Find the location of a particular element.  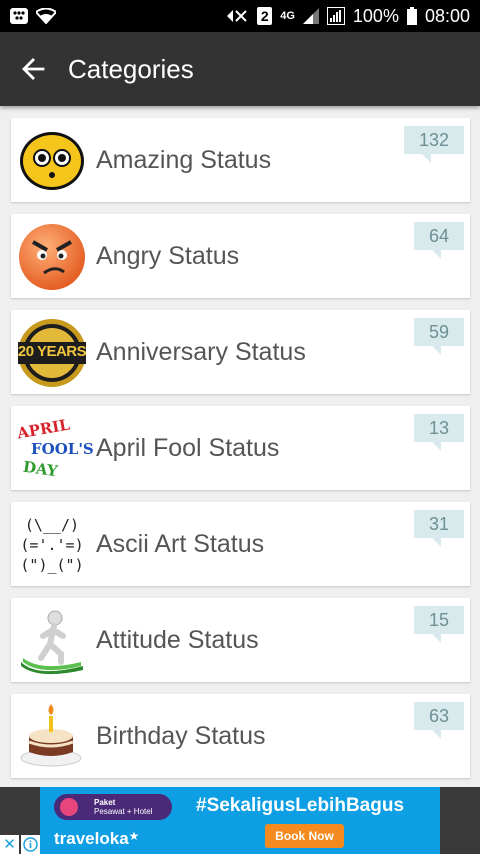

category-label: Birthday Status is located at coordinates (181, 736).